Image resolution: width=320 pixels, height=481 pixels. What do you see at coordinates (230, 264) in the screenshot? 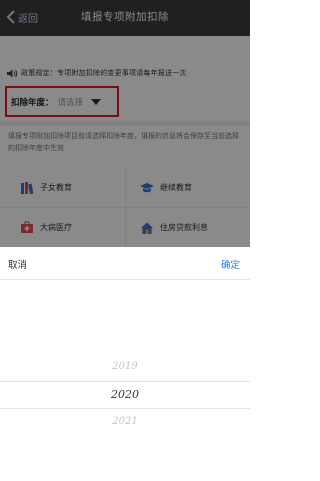
I see `confirm-button: 确定` at bounding box center [230, 264].